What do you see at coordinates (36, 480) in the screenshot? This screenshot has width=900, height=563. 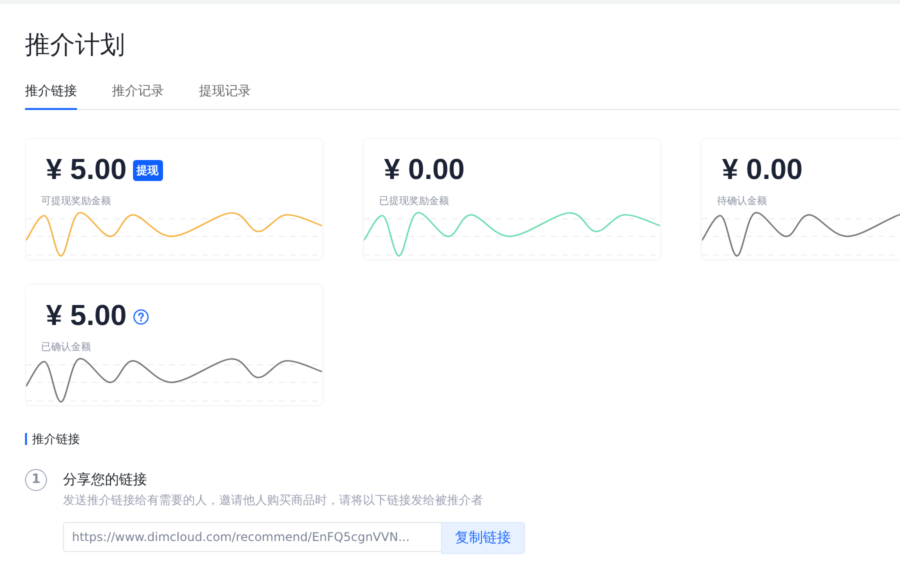 I see `step-number: 1` at bounding box center [36, 480].